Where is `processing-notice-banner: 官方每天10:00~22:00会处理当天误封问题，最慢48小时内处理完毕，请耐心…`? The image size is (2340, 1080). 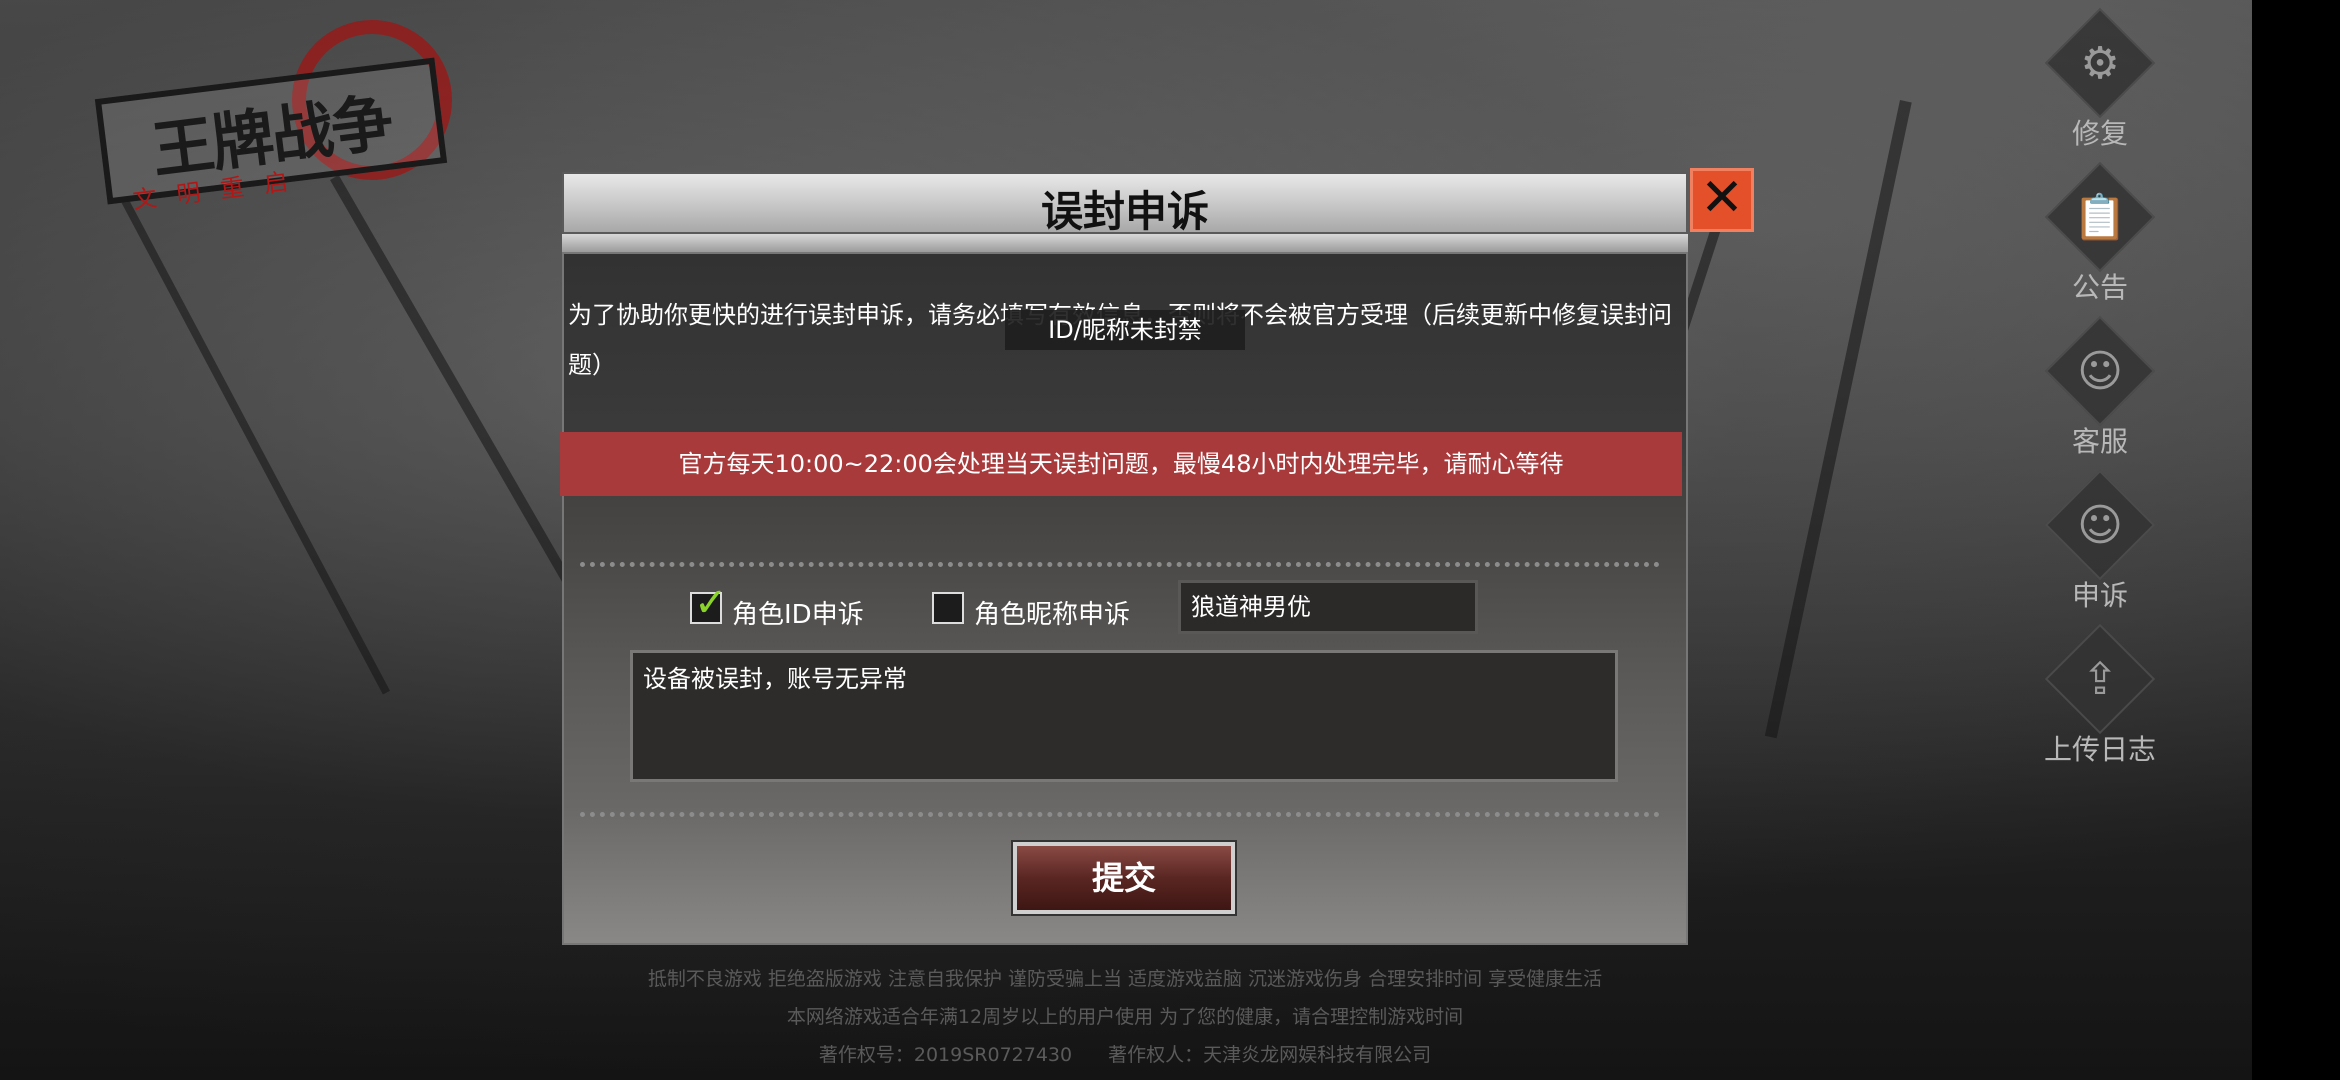
processing-notice-banner: 官方每天10:00~22:00会处理当天误封问题，最慢48小时内处理完毕，请耐心… is located at coordinates (1121, 464).